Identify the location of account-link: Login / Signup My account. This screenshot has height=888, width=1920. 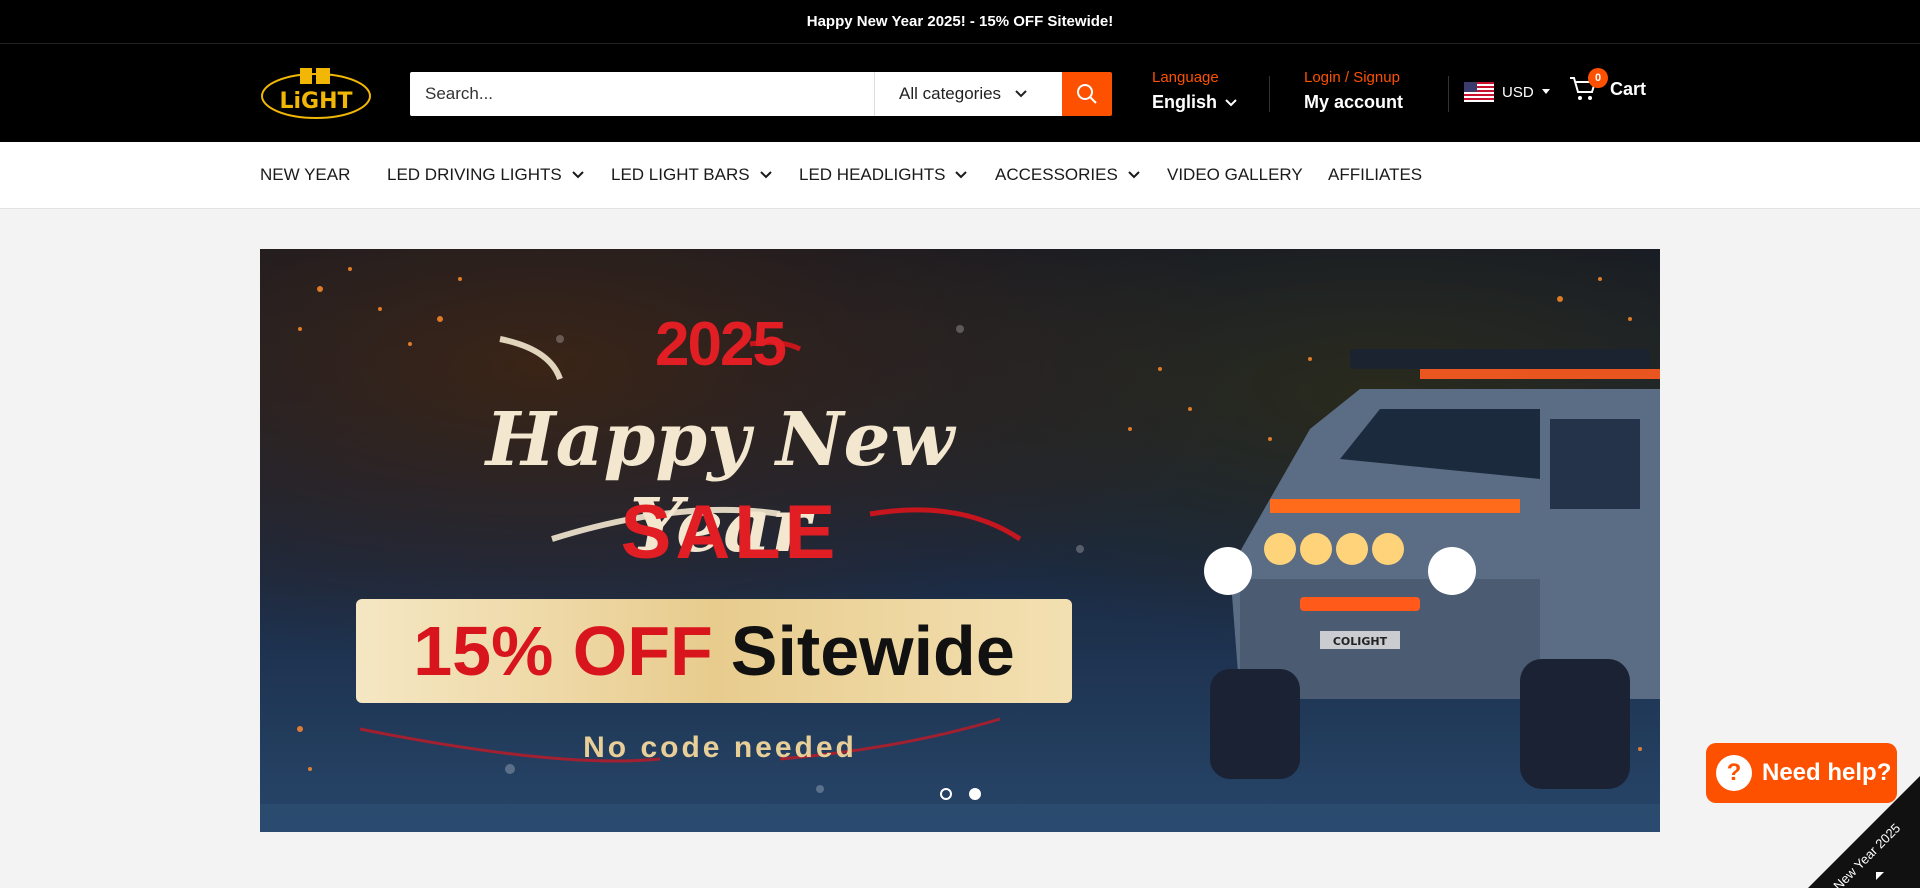
(1353, 91).